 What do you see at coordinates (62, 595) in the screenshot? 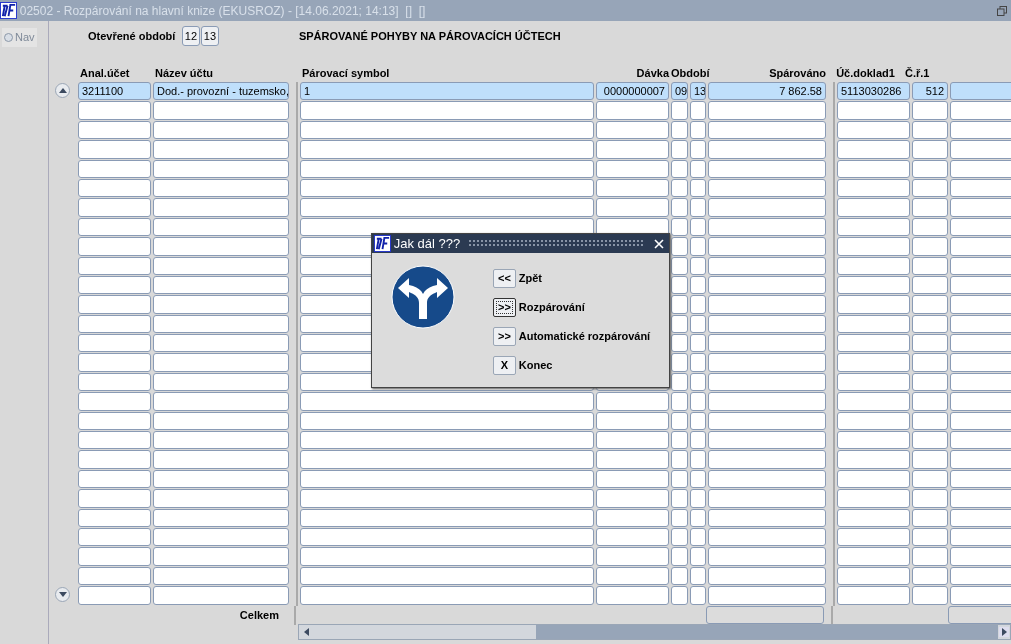
I see `scroll-down-button` at bounding box center [62, 595].